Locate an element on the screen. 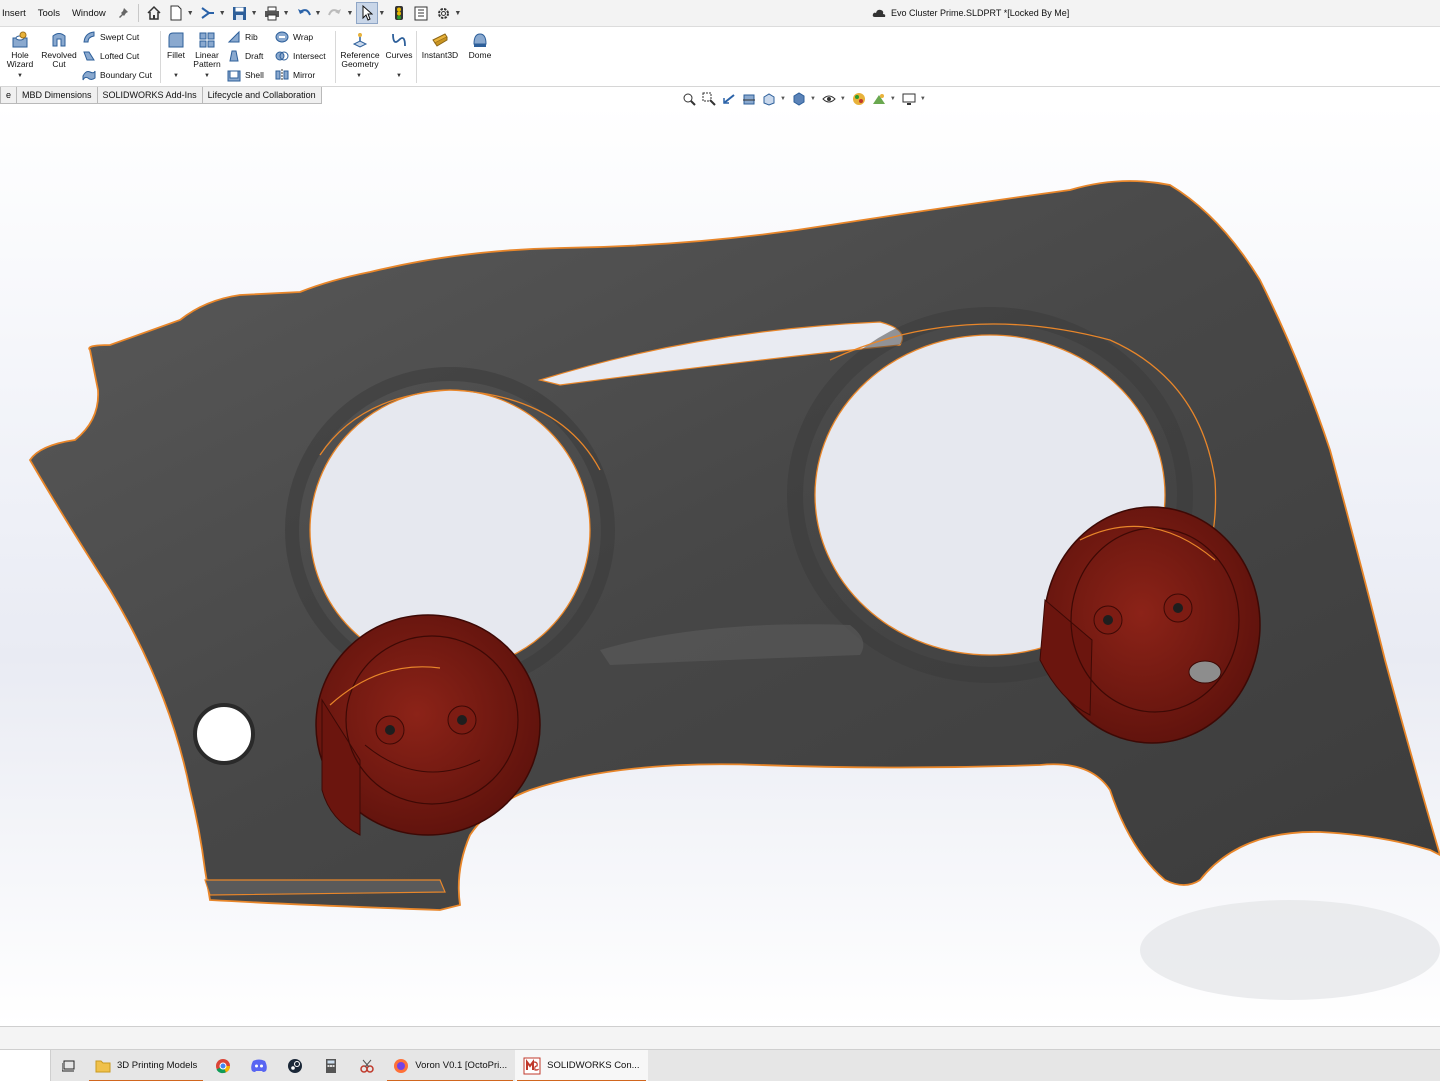  boundary-cut-label: Boundary Cut is located at coordinates (126, 75).